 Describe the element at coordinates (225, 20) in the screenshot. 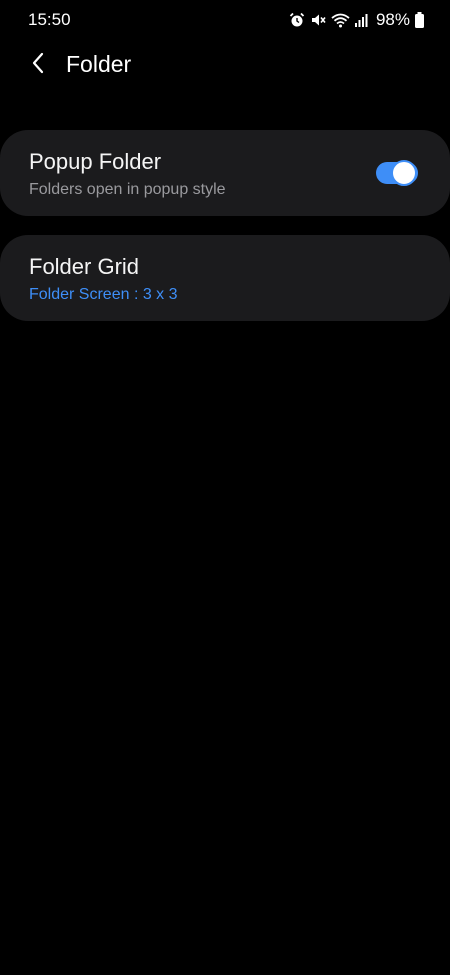

I see `status-bar: 15:50 98%` at that location.